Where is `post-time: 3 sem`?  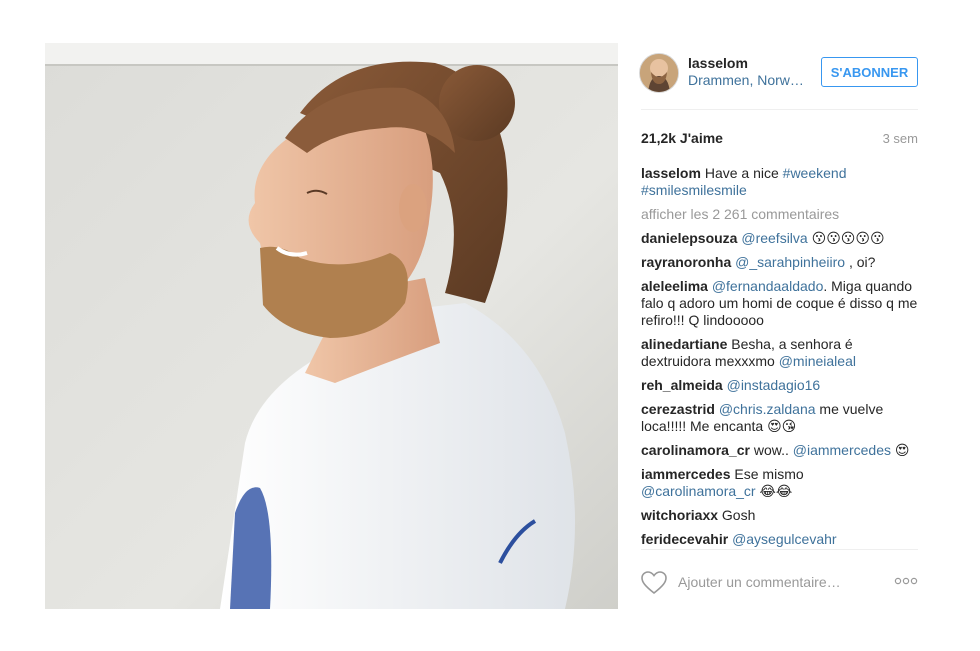 post-time: 3 sem is located at coordinates (900, 138).